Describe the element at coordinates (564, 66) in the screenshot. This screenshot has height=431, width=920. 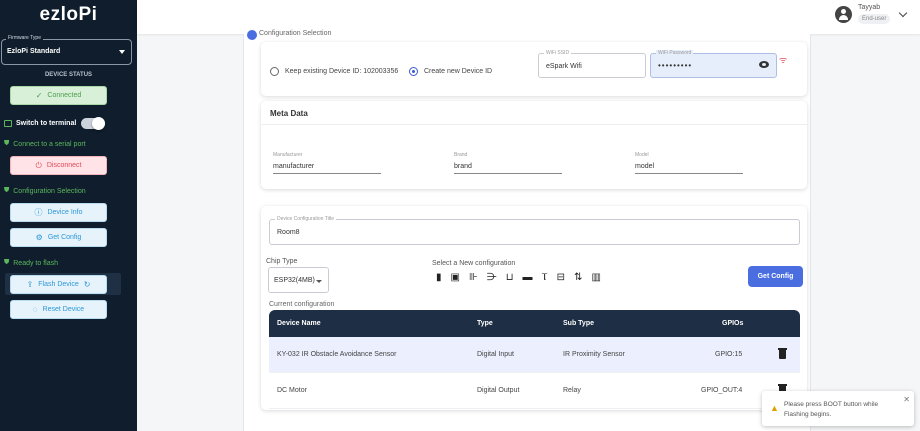
I see `wifi-ssid-value: eSpark Wifi` at that location.